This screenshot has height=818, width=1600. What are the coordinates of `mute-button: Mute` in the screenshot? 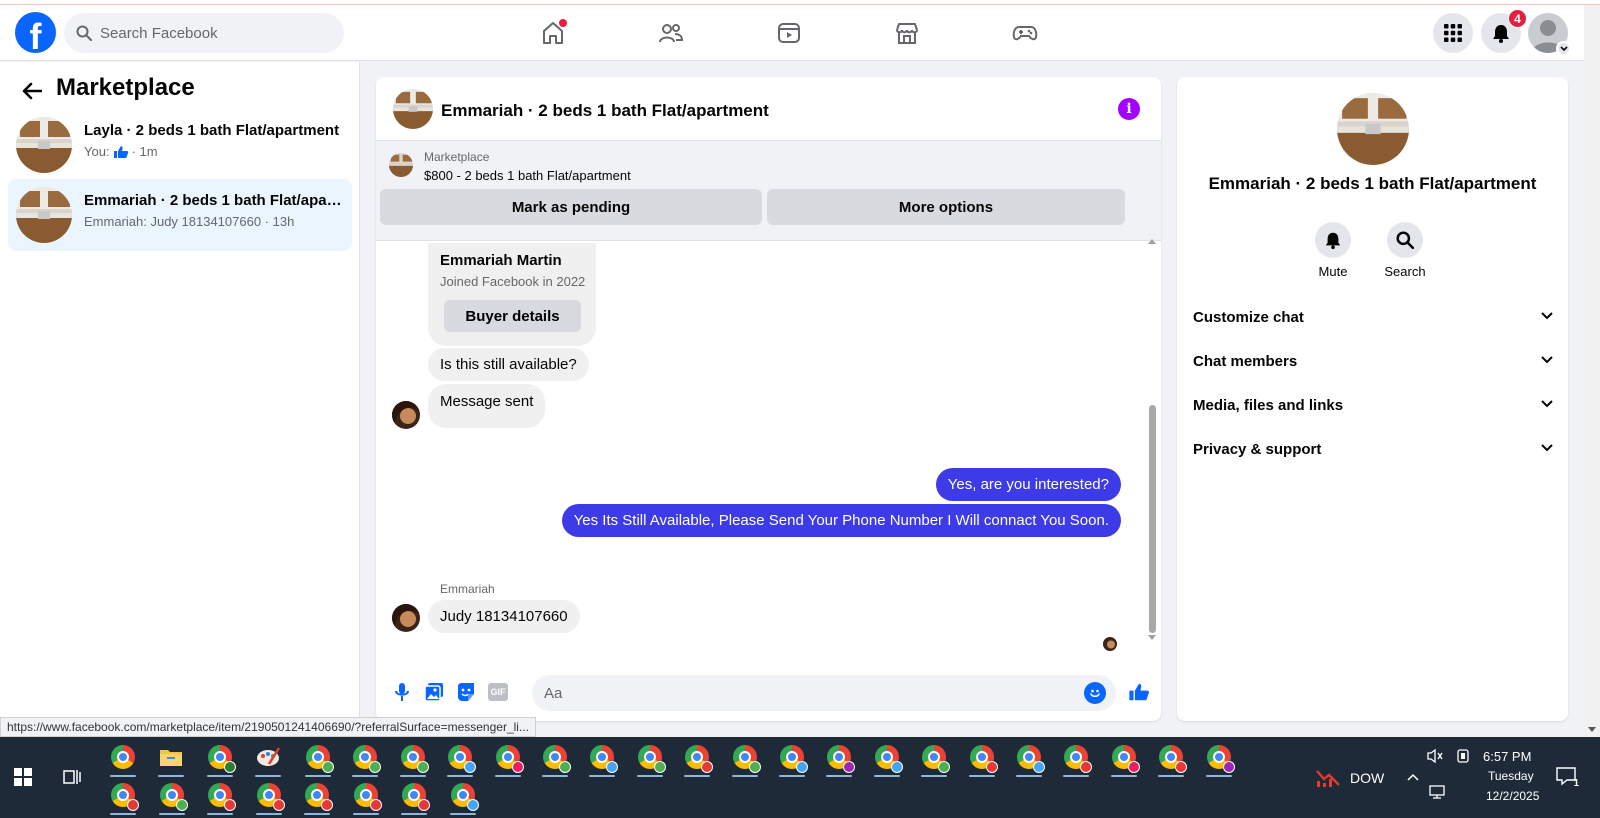 It's located at (1333, 250).